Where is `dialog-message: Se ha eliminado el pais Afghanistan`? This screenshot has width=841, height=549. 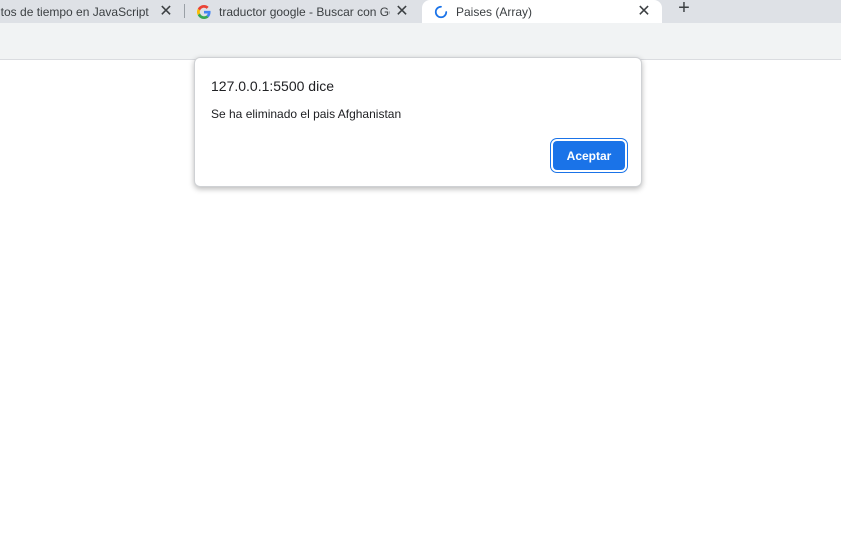 dialog-message: Se ha eliminado el pais Afghanistan is located at coordinates (306, 114).